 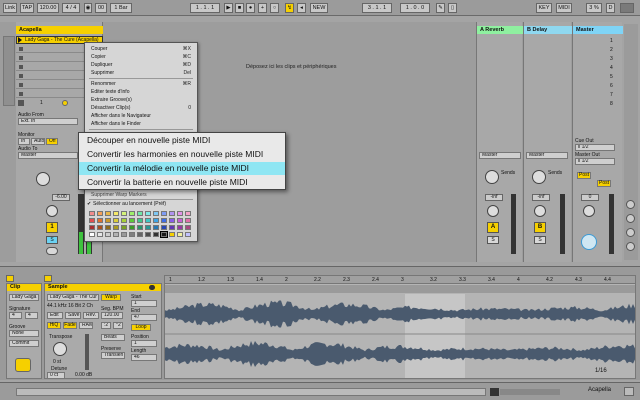 What do you see at coordinates (20, 40) in the screenshot?
I see `clip-launch-icon` at bounding box center [20, 40].